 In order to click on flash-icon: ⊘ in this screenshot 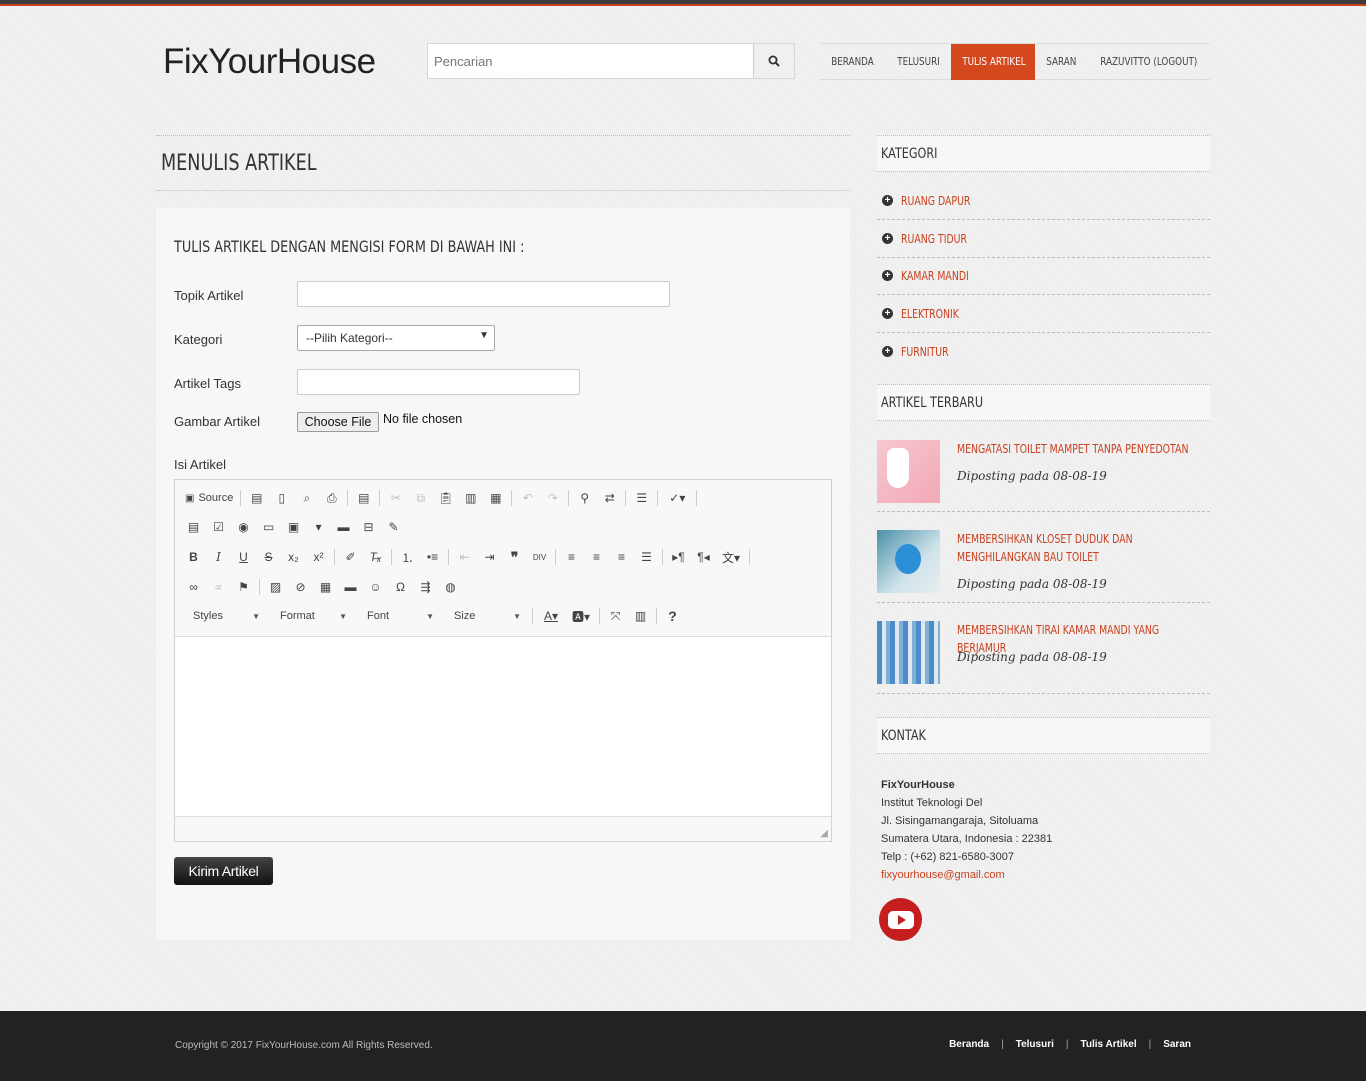, I will do `click(300, 587)`.